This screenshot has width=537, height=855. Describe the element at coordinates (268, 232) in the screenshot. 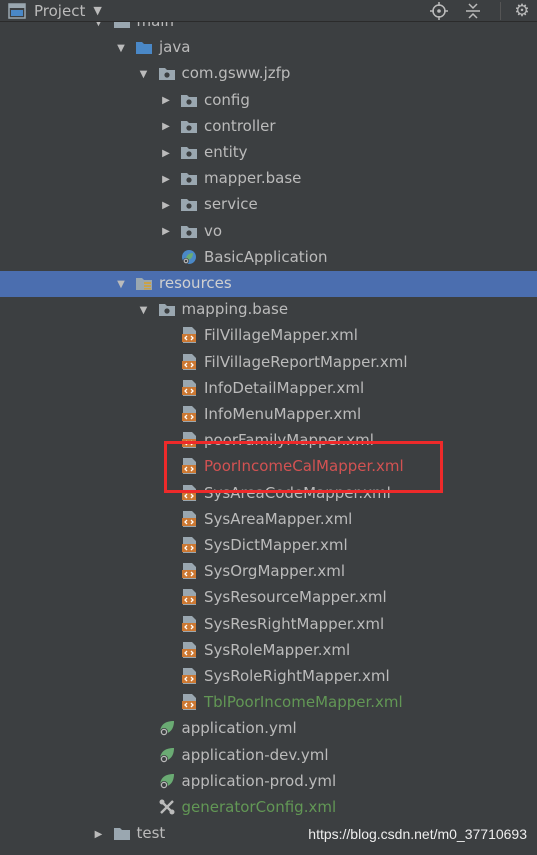

I see `tree-item: ▶ vo` at that location.